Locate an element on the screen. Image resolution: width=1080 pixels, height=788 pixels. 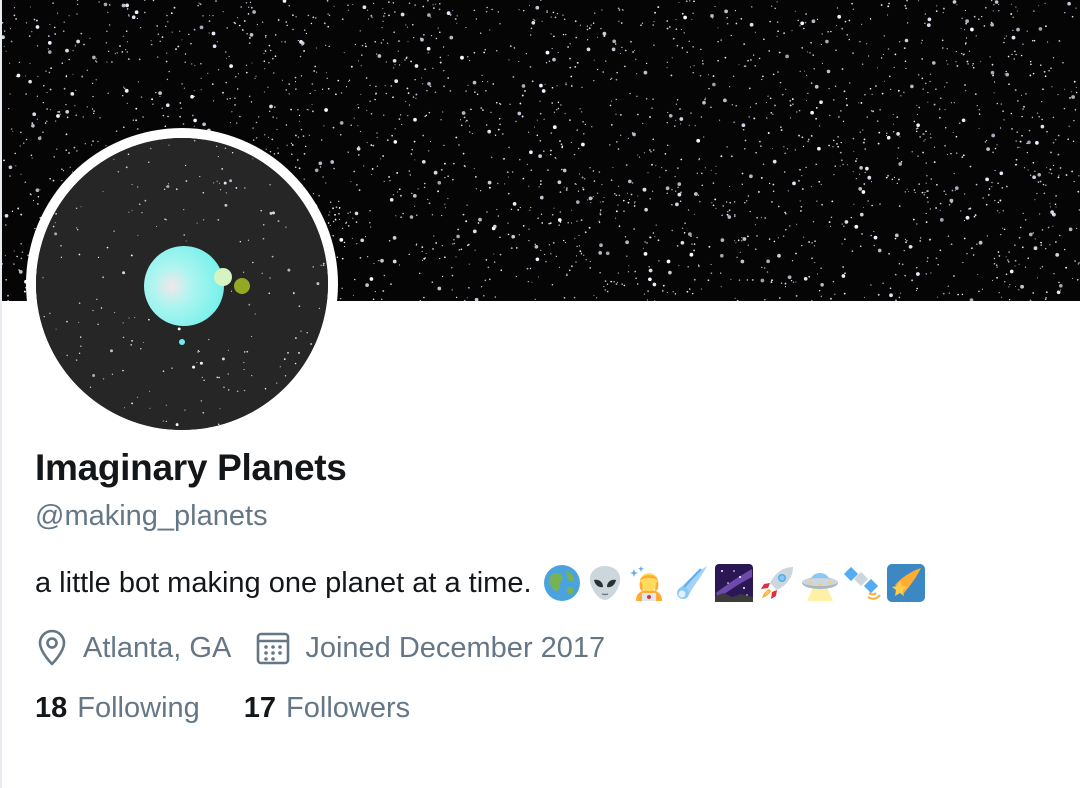
following-link: 18 Following is located at coordinates (117, 708).